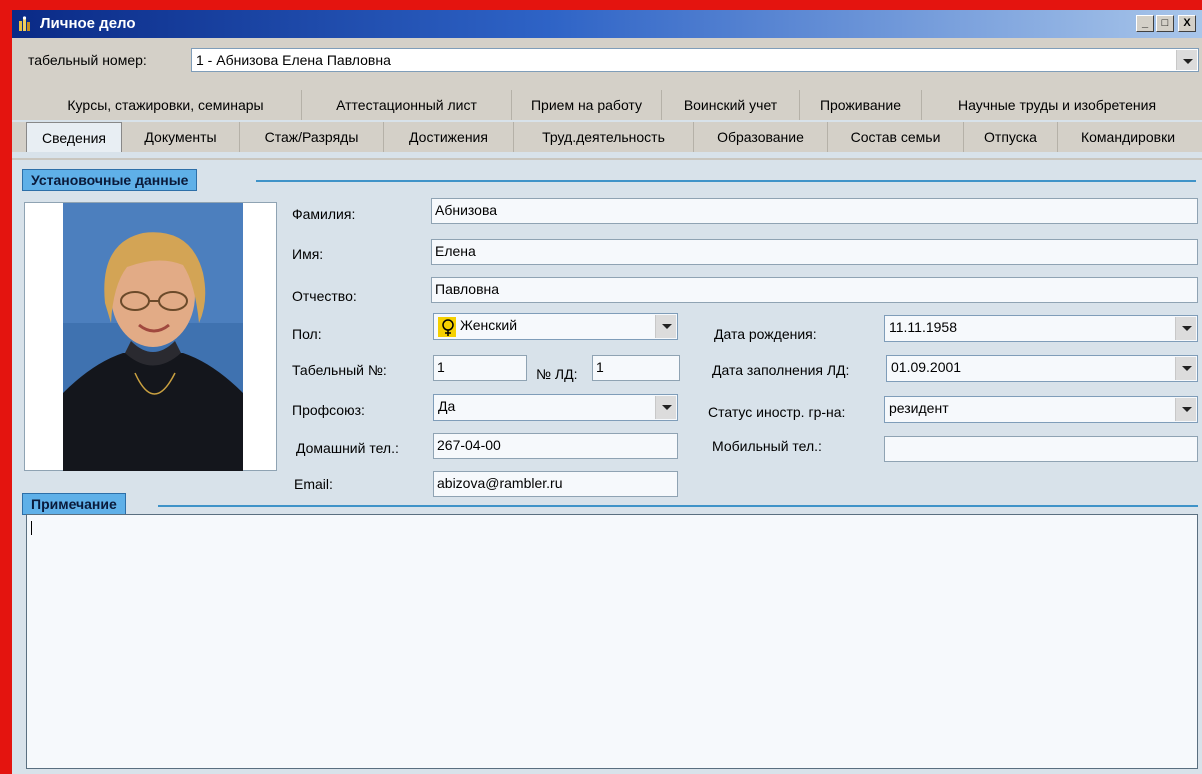  What do you see at coordinates (447, 327) in the screenshot?
I see `female-icon` at bounding box center [447, 327].